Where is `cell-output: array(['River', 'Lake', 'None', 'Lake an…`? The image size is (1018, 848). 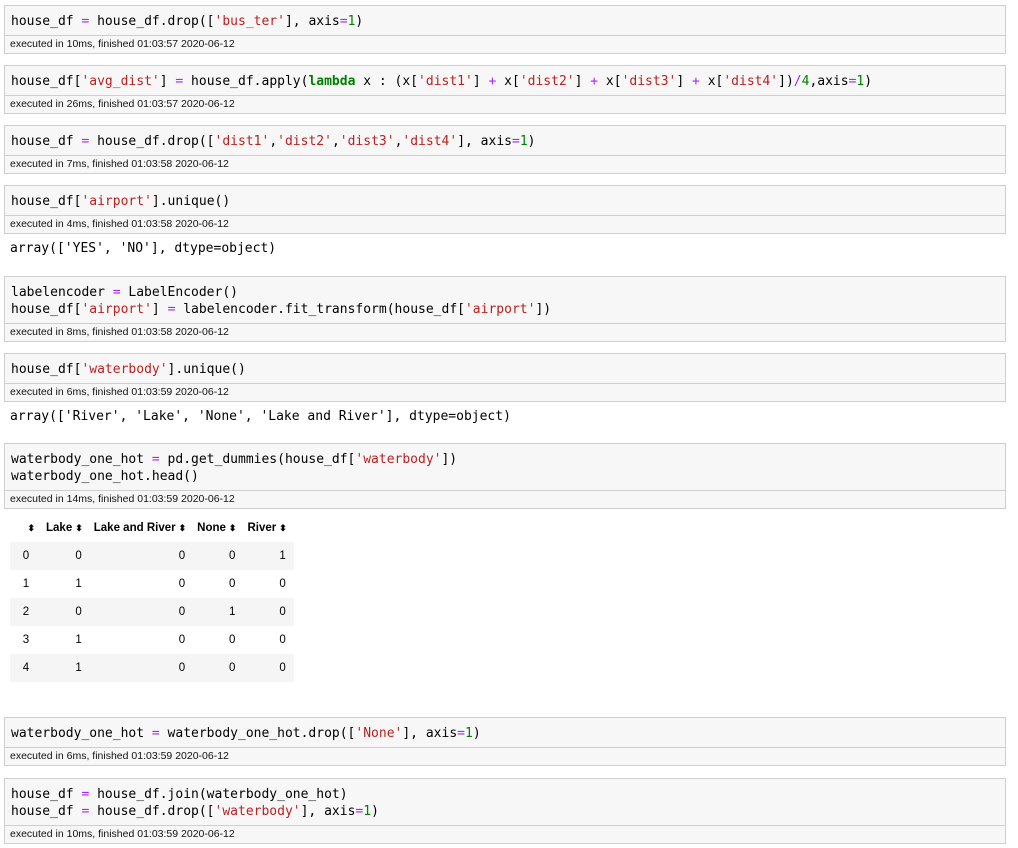 cell-output: array(['River', 'Lake', 'None', 'Lake an… is located at coordinates (260, 416).